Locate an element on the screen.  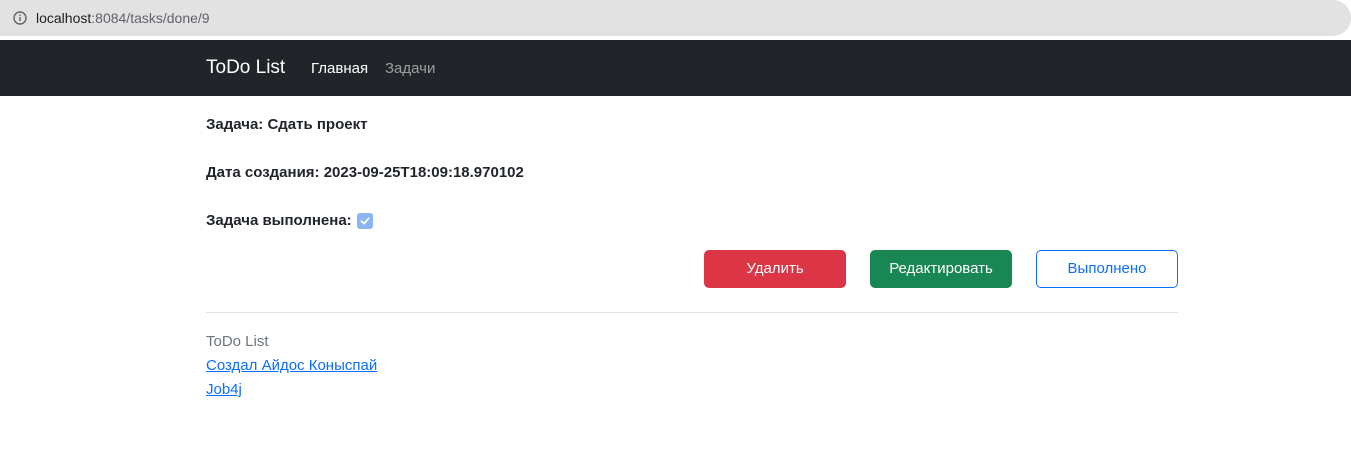
task-title: Задача: Сдать проект is located at coordinates (287, 124).